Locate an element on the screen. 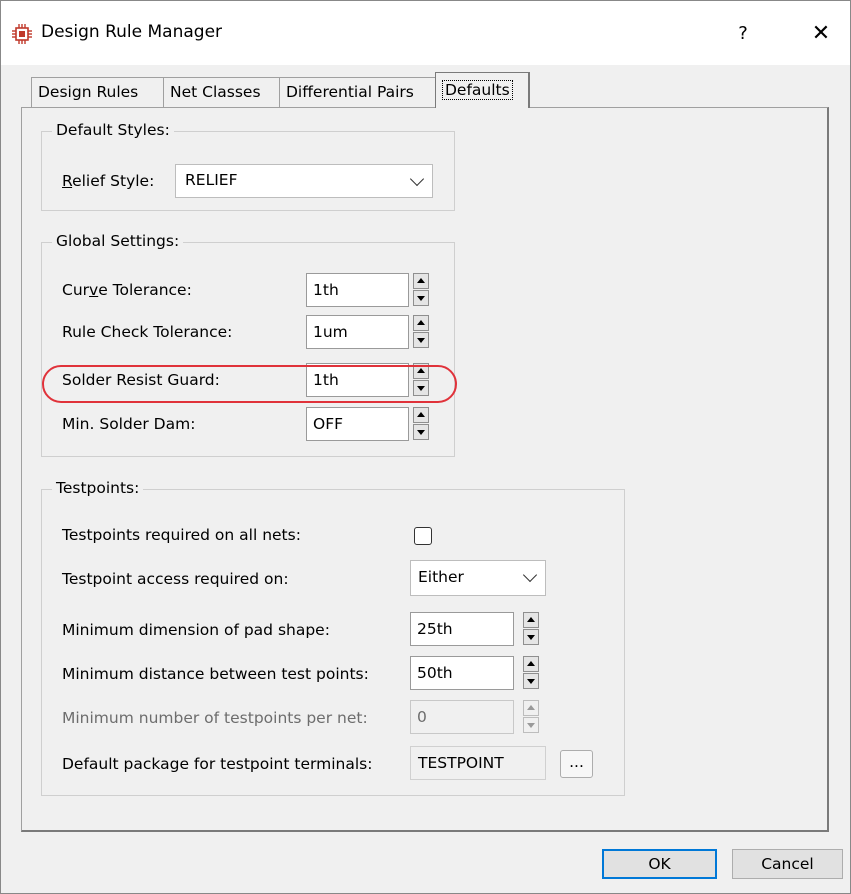 Image resolution: width=851 pixels, height=894 pixels. min-testpoints-per-net-input: 0 is located at coordinates (462, 717).